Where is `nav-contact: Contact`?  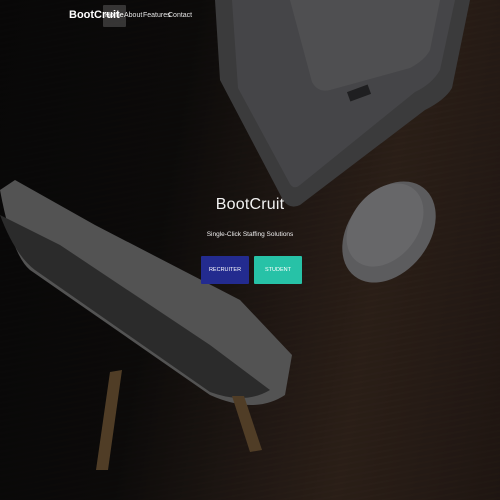 nav-contact: Contact is located at coordinates (180, 16).